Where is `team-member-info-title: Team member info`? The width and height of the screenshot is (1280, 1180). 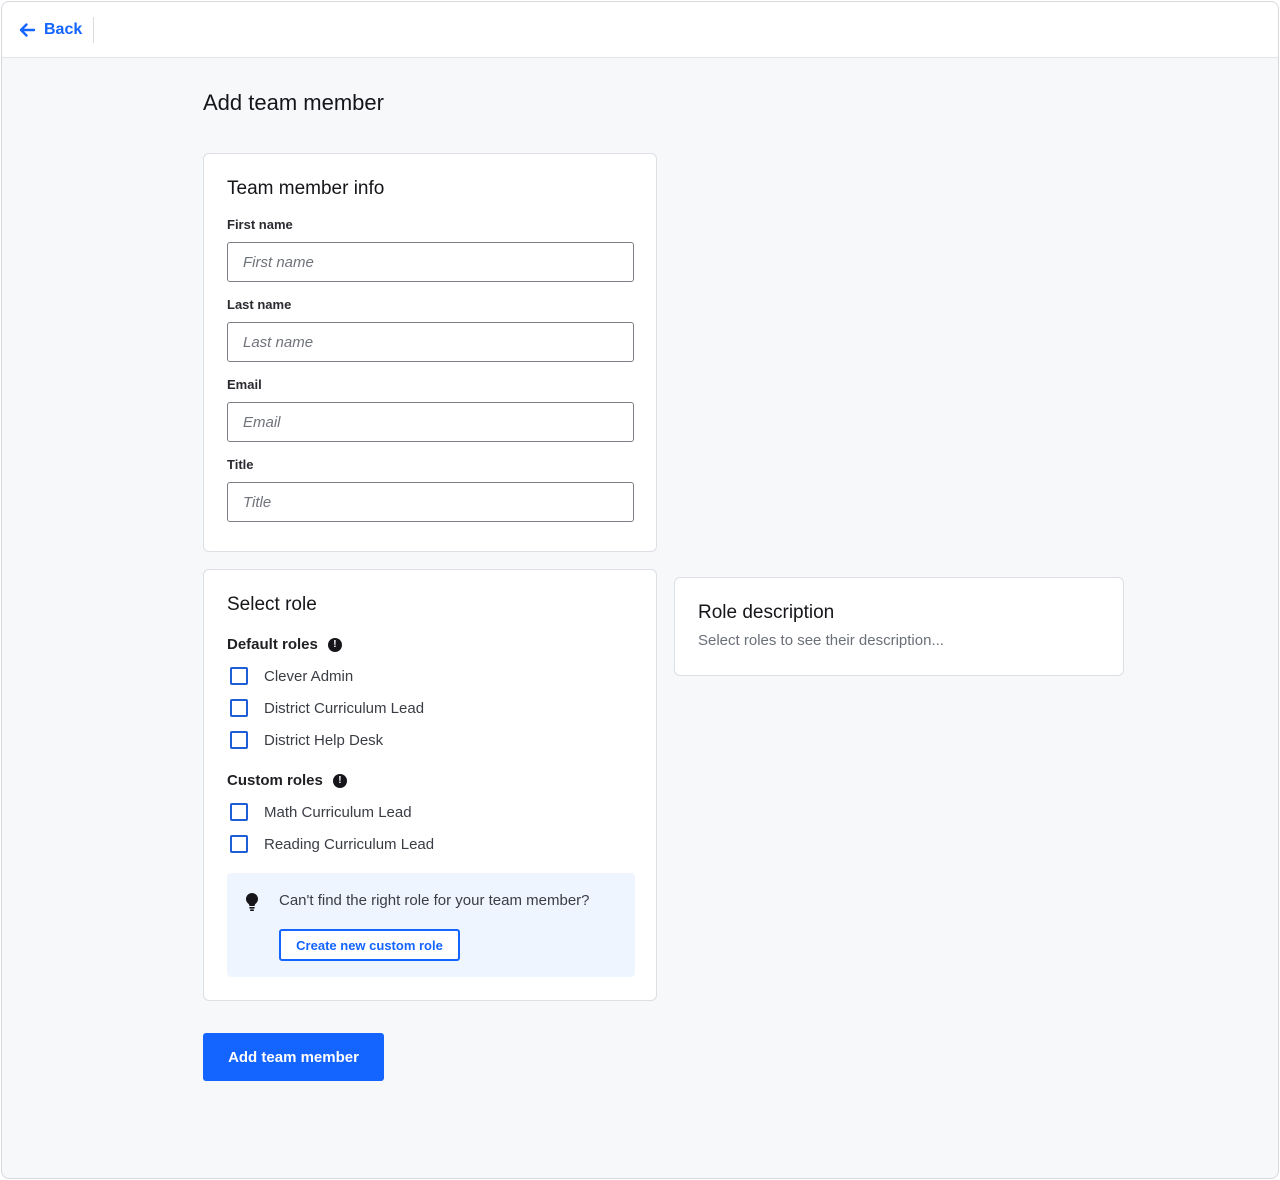 team-member-info-title: Team member info is located at coordinates (306, 188).